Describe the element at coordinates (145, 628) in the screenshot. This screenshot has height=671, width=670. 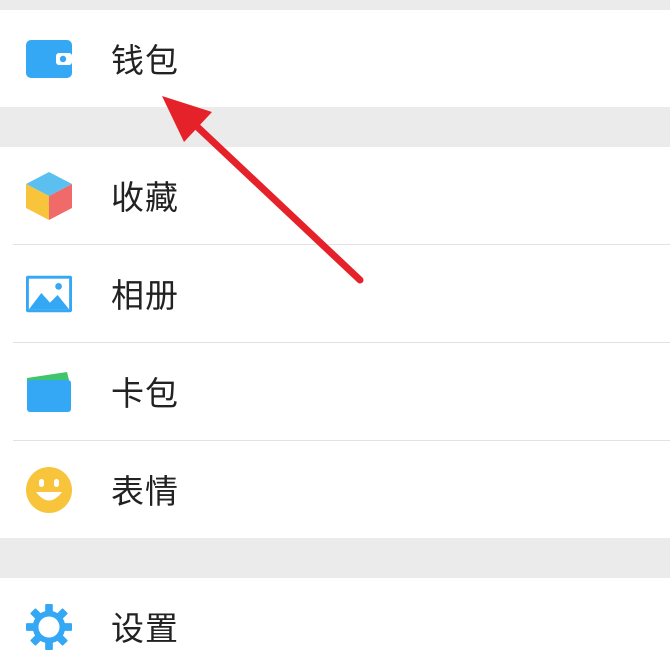
I see `menu-item-label: 设置` at that location.